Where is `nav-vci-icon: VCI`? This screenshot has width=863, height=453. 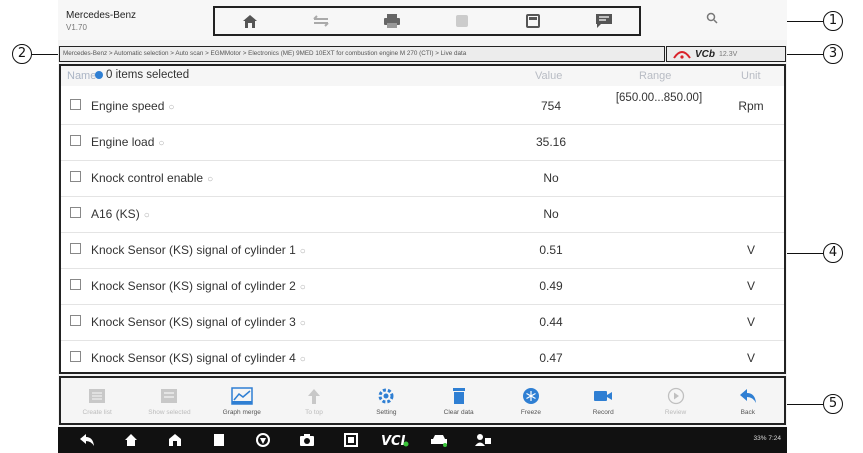
nav-vci-icon: VCI is located at coordinates (395, 440).